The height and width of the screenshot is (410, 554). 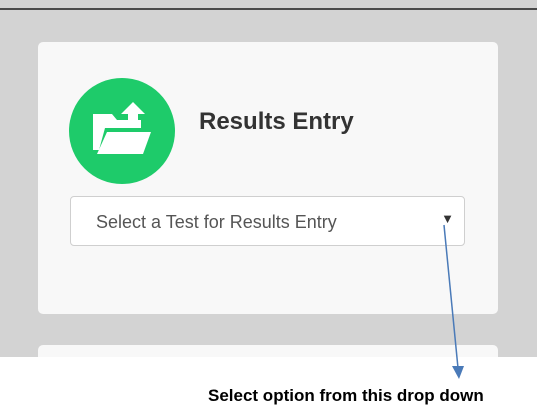 What do you see at coordinates (346, 395) in the screenshot?
I see `annotation-label: Select option from this drop down` at bounding box center [346, 395].